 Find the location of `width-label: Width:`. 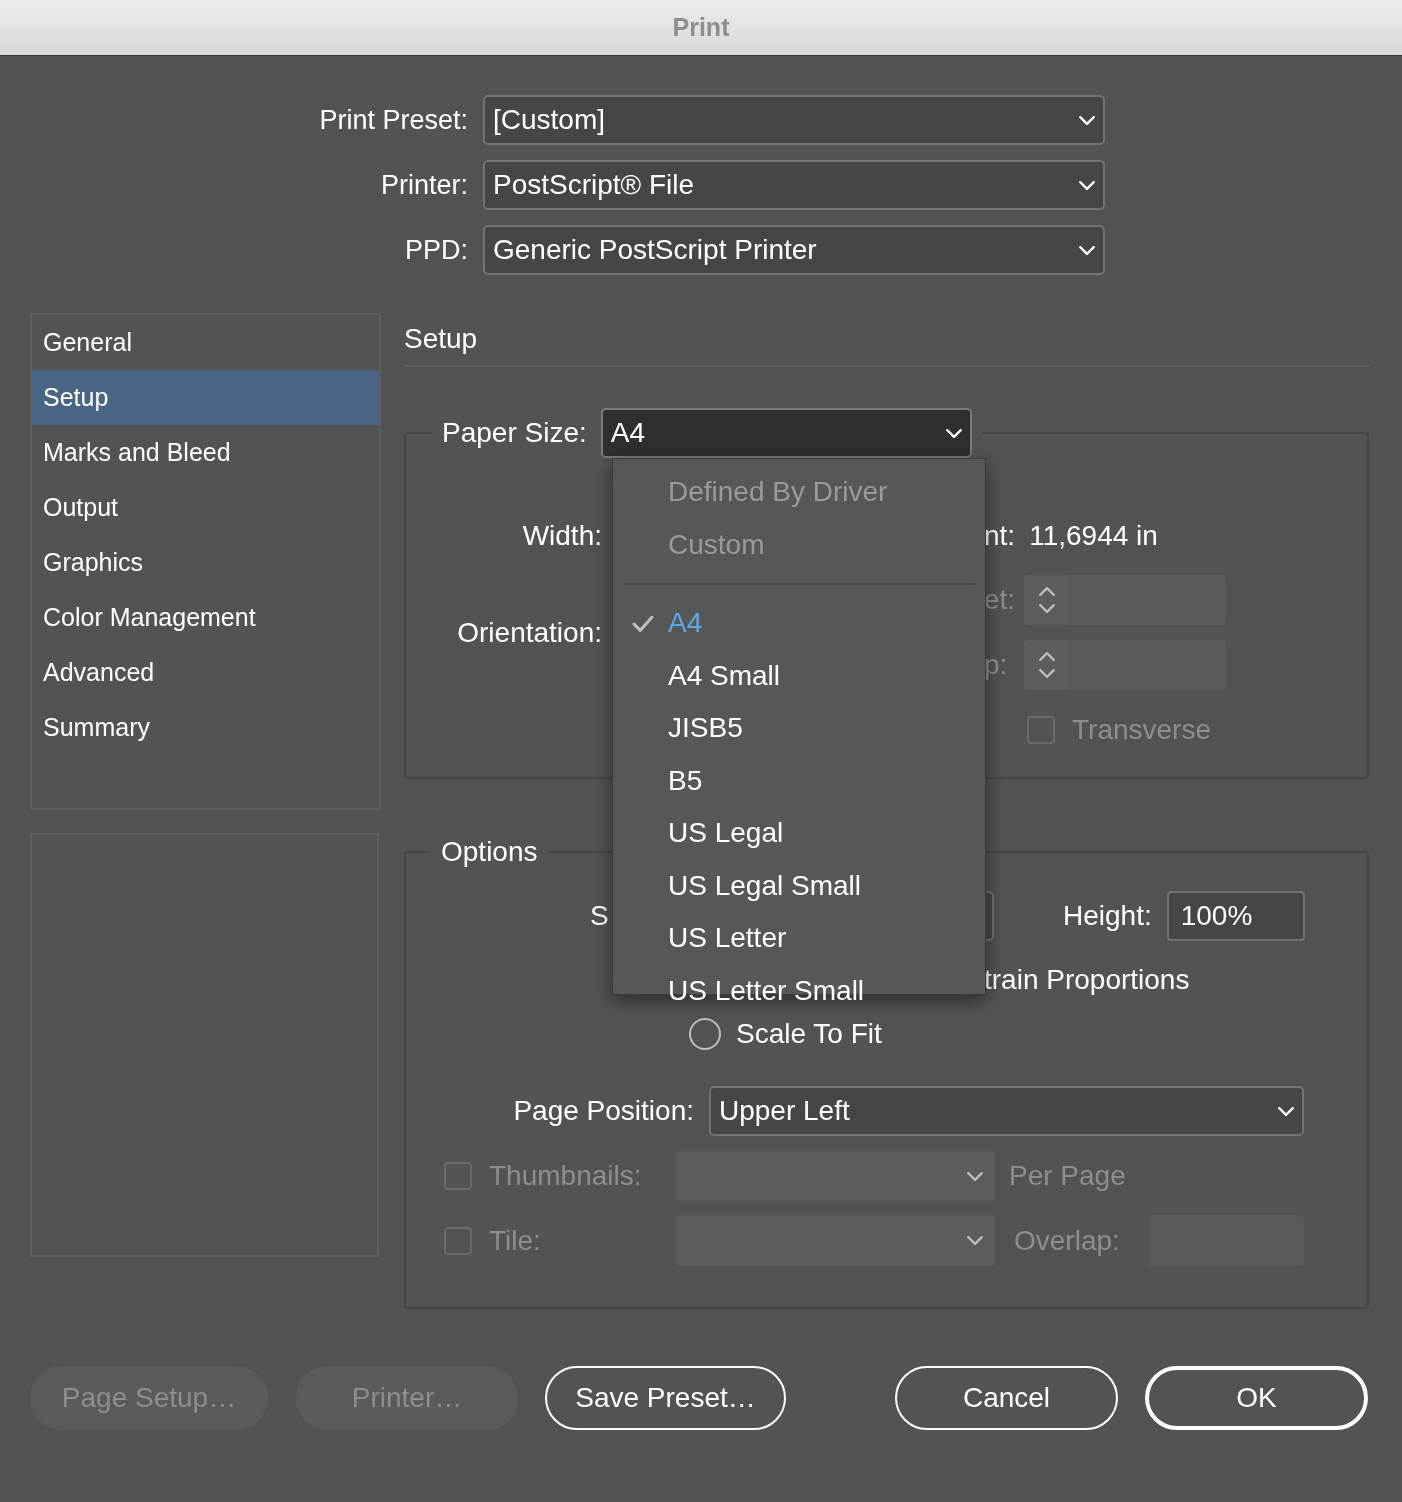

width-label: Width: is located at coordinates (561, 536).